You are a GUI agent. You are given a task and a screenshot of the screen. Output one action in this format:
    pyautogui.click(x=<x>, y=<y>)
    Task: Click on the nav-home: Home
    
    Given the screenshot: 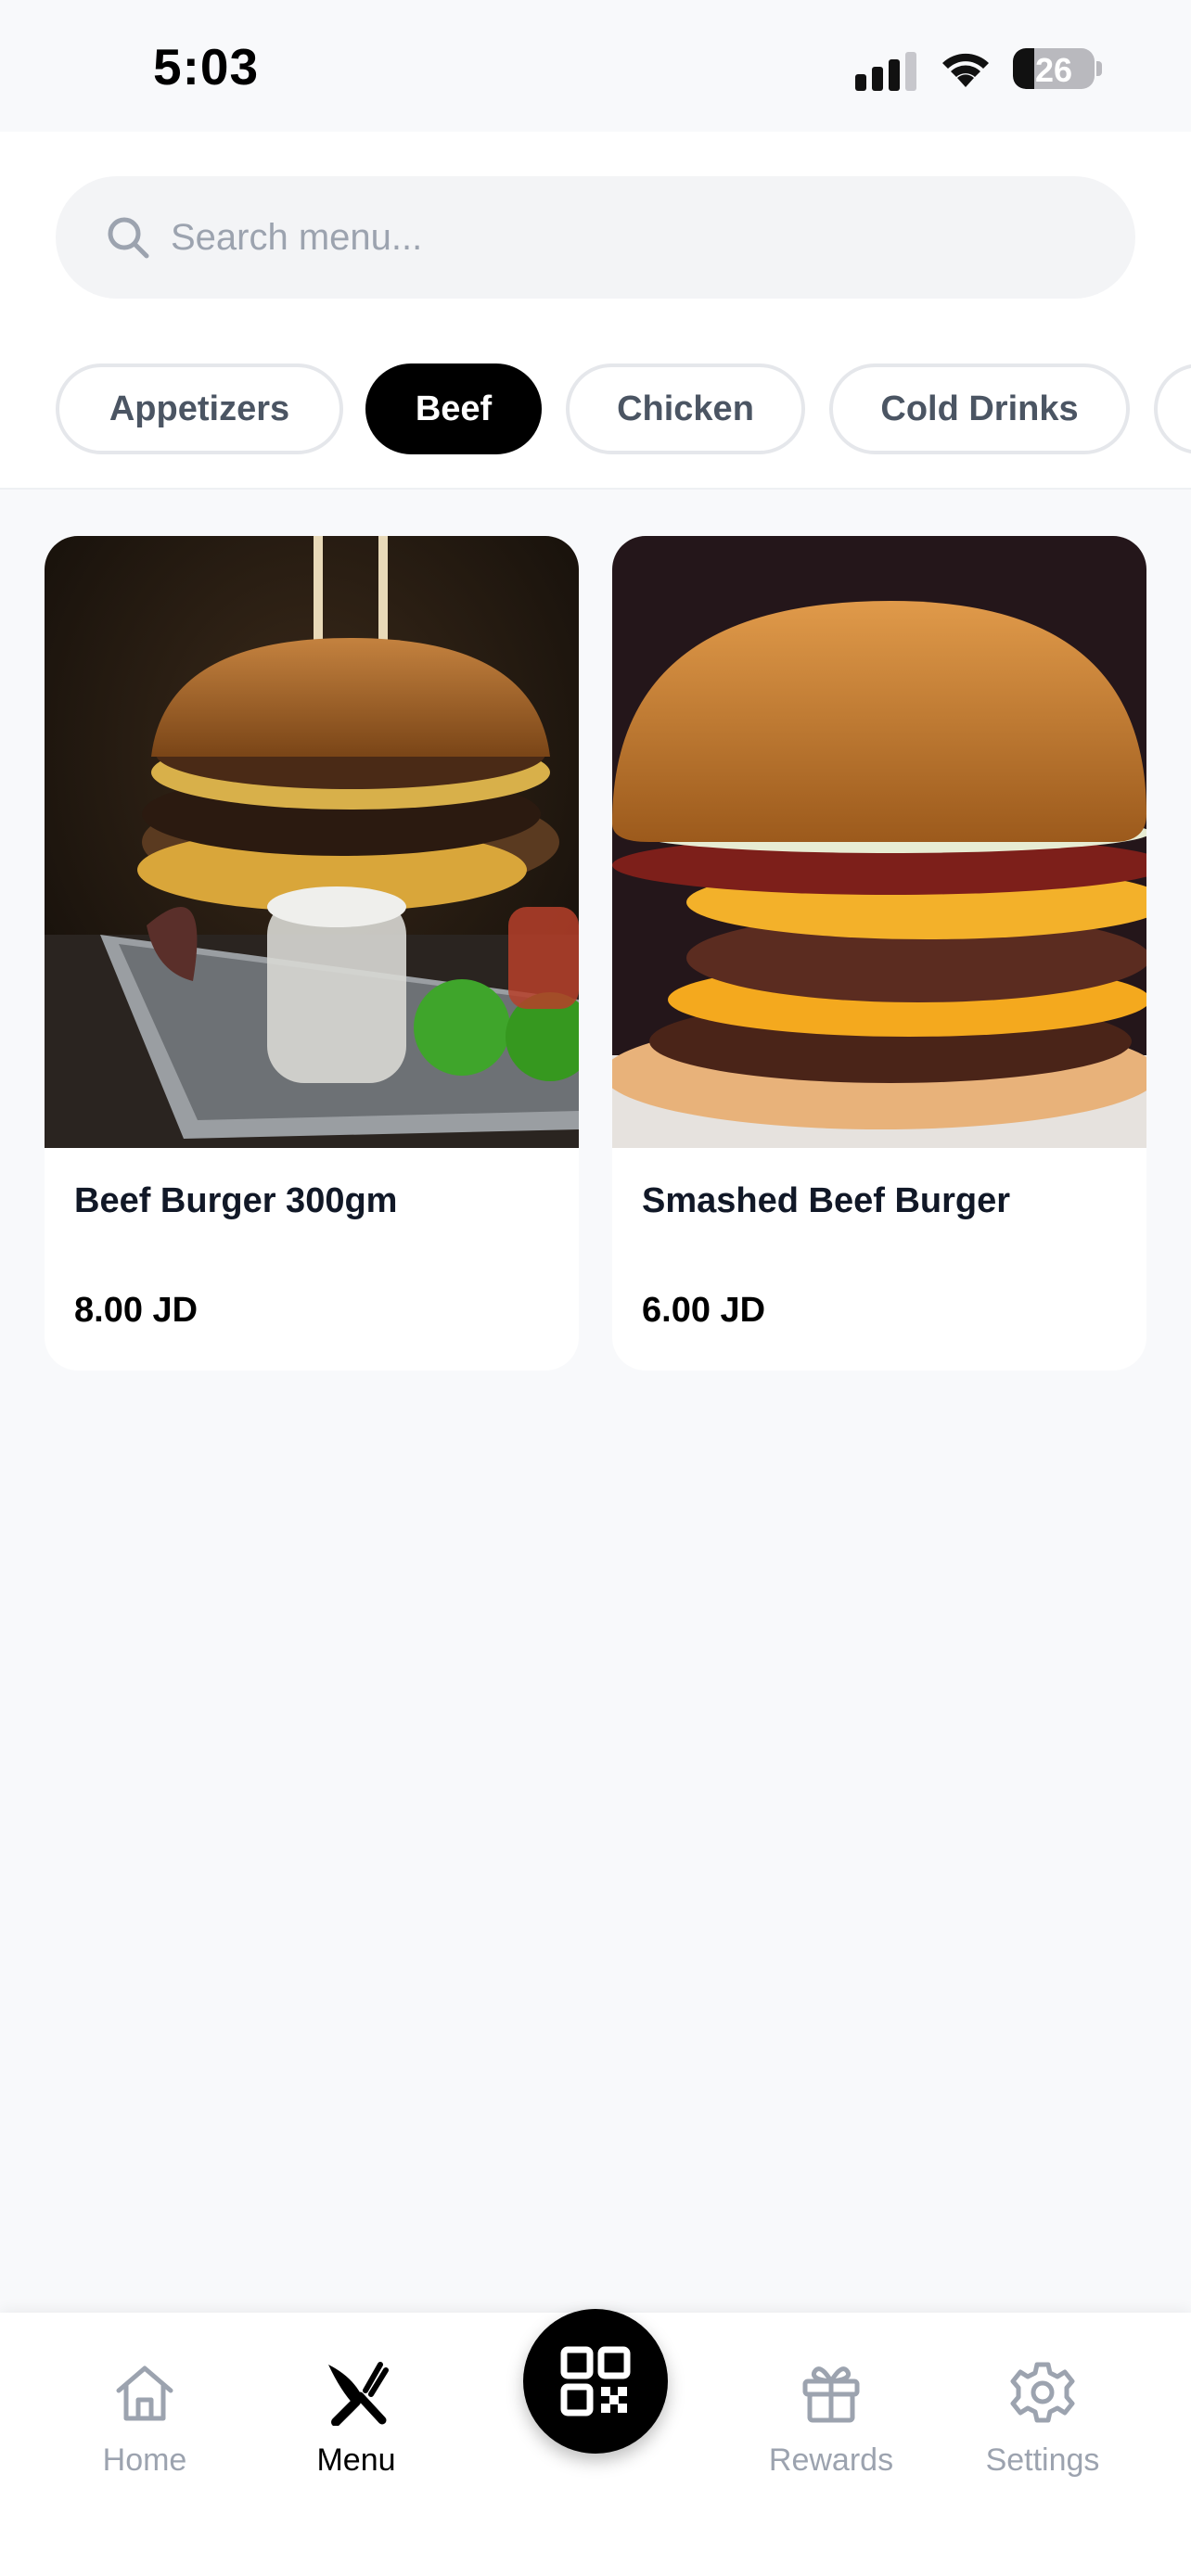 What is the action you would take?
    pyautogui.click(x=145, y=2406)
    